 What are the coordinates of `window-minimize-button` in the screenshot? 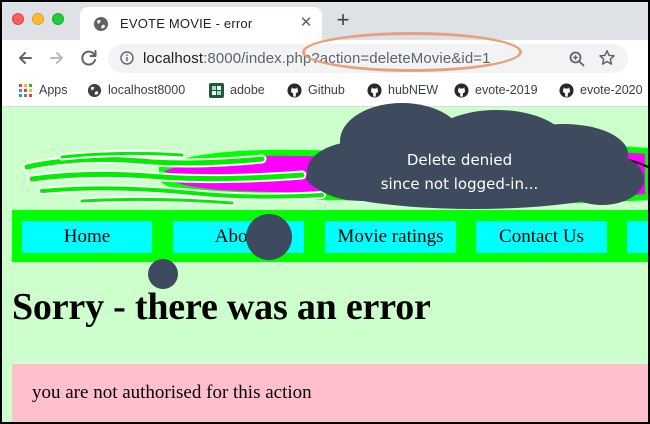 It's located at (38, 19).